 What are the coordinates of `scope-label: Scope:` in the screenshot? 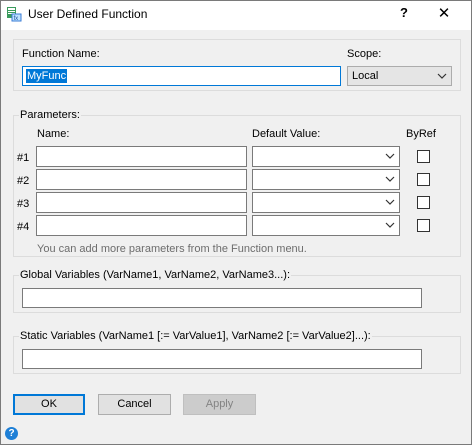 It's located at (364, 54).